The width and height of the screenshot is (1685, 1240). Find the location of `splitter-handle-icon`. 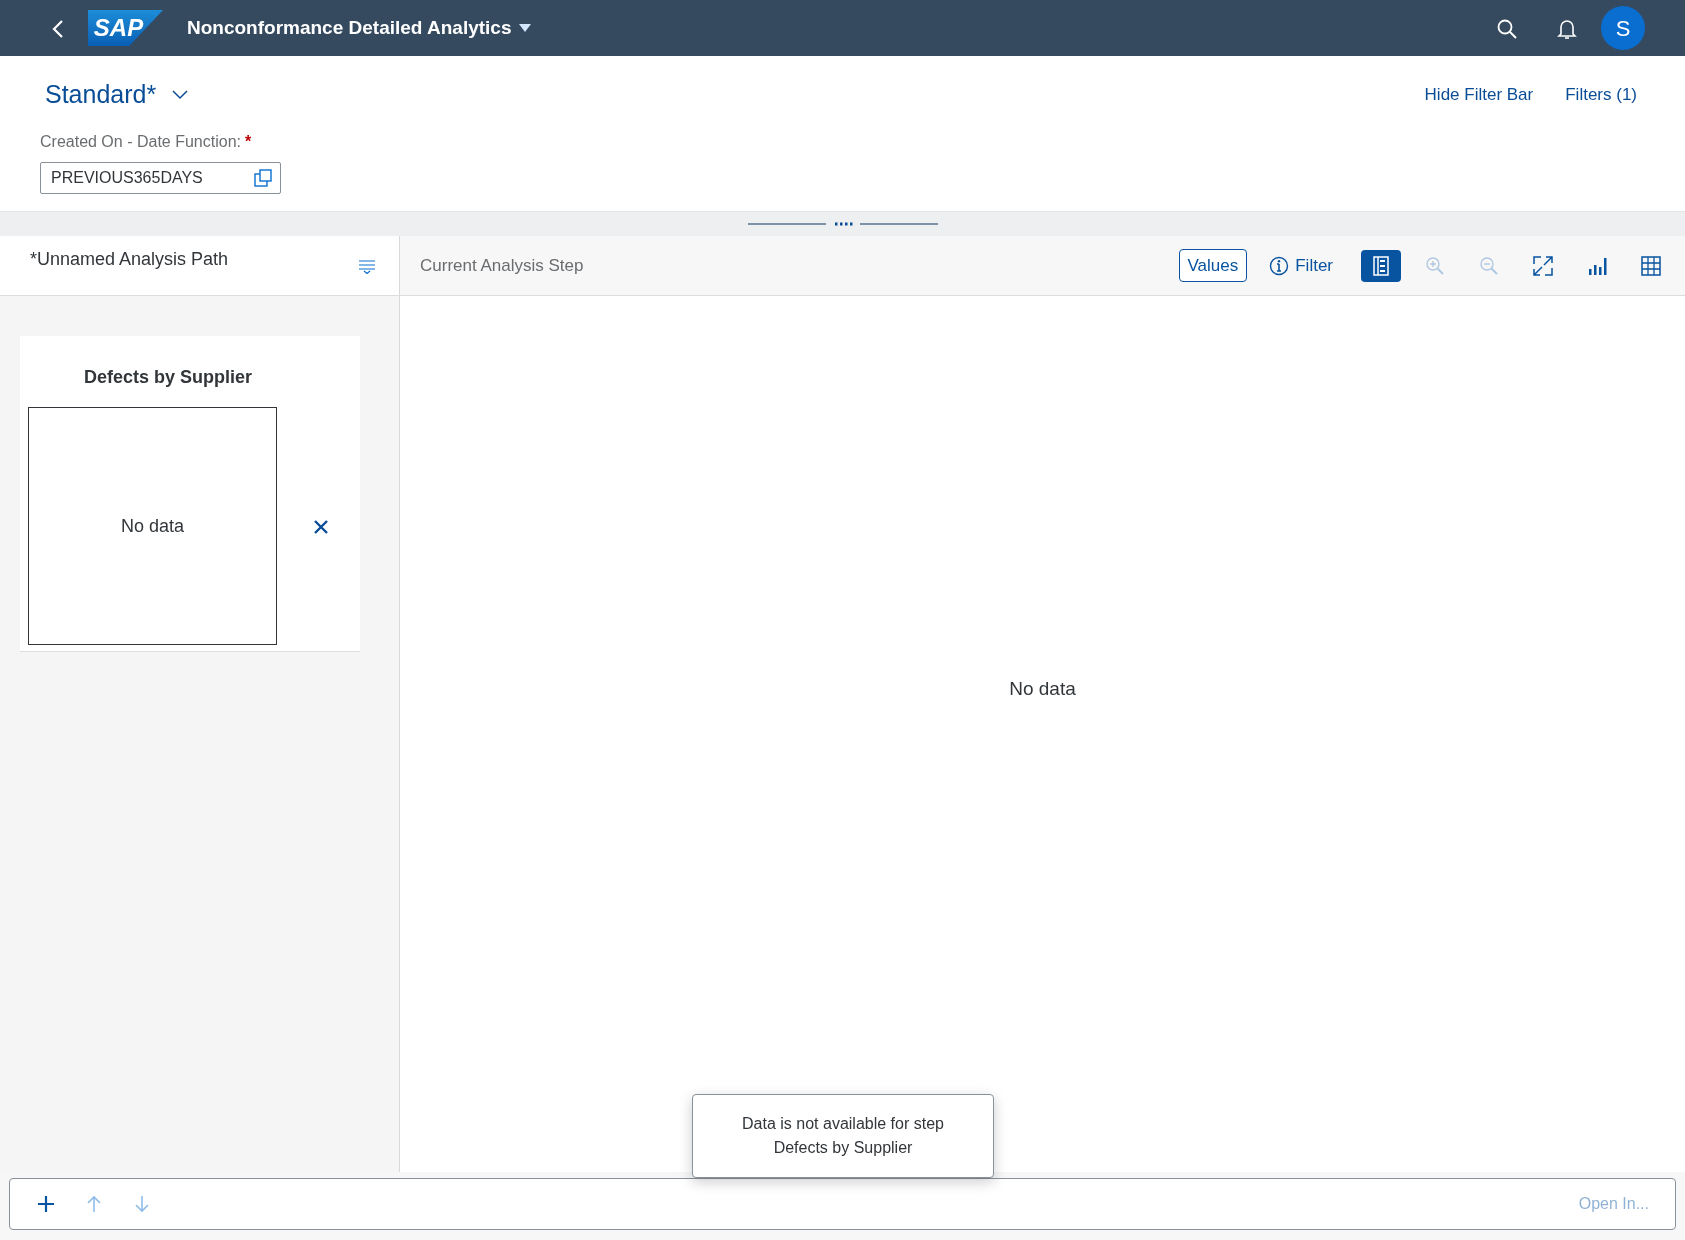

splitter-handle-icon is located at coordinates (842, 224).